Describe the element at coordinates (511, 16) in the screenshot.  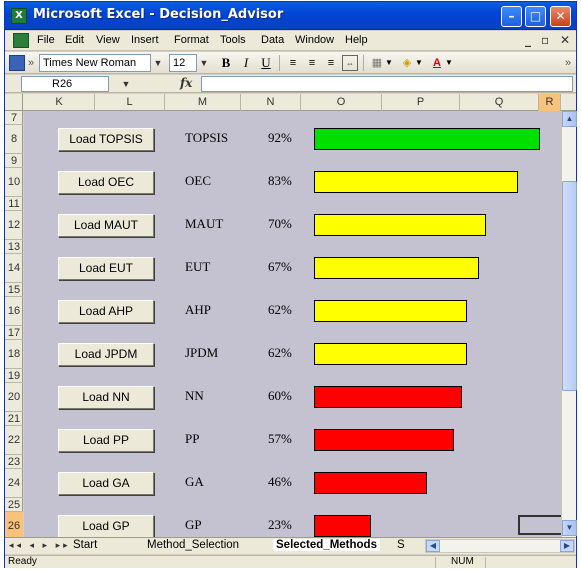
I see `minimize-button: –` at that location.